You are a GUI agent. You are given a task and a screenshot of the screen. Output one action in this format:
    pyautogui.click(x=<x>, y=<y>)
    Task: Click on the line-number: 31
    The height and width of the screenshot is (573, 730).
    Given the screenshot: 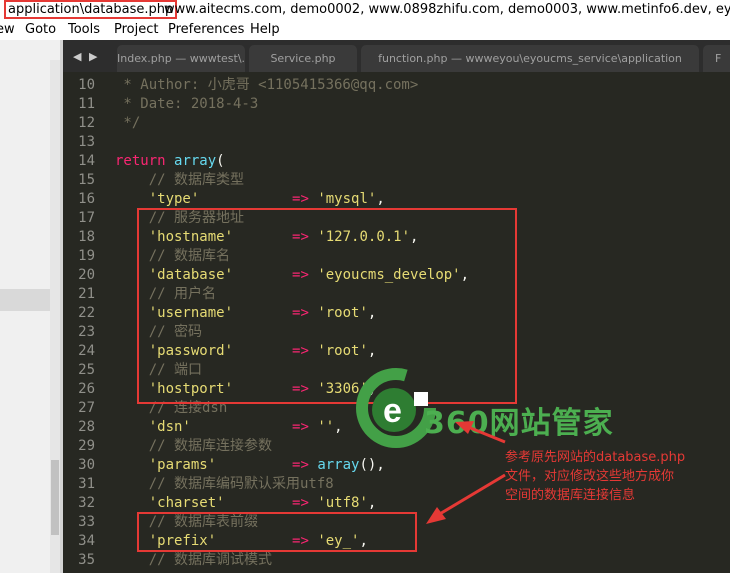 What is the action you would take?
    pyautogui.click(x=86, y=484)
    